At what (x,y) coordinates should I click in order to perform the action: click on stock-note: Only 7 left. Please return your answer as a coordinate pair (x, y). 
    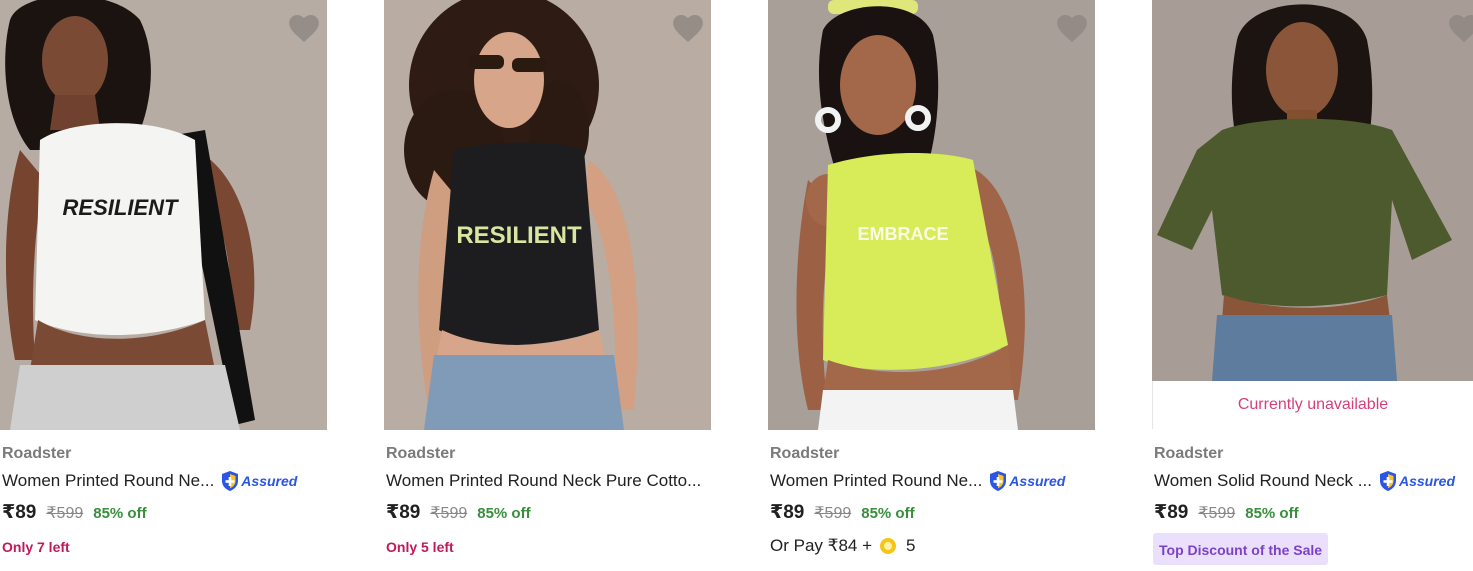
    Looking at the image, I should click on (36, 547).